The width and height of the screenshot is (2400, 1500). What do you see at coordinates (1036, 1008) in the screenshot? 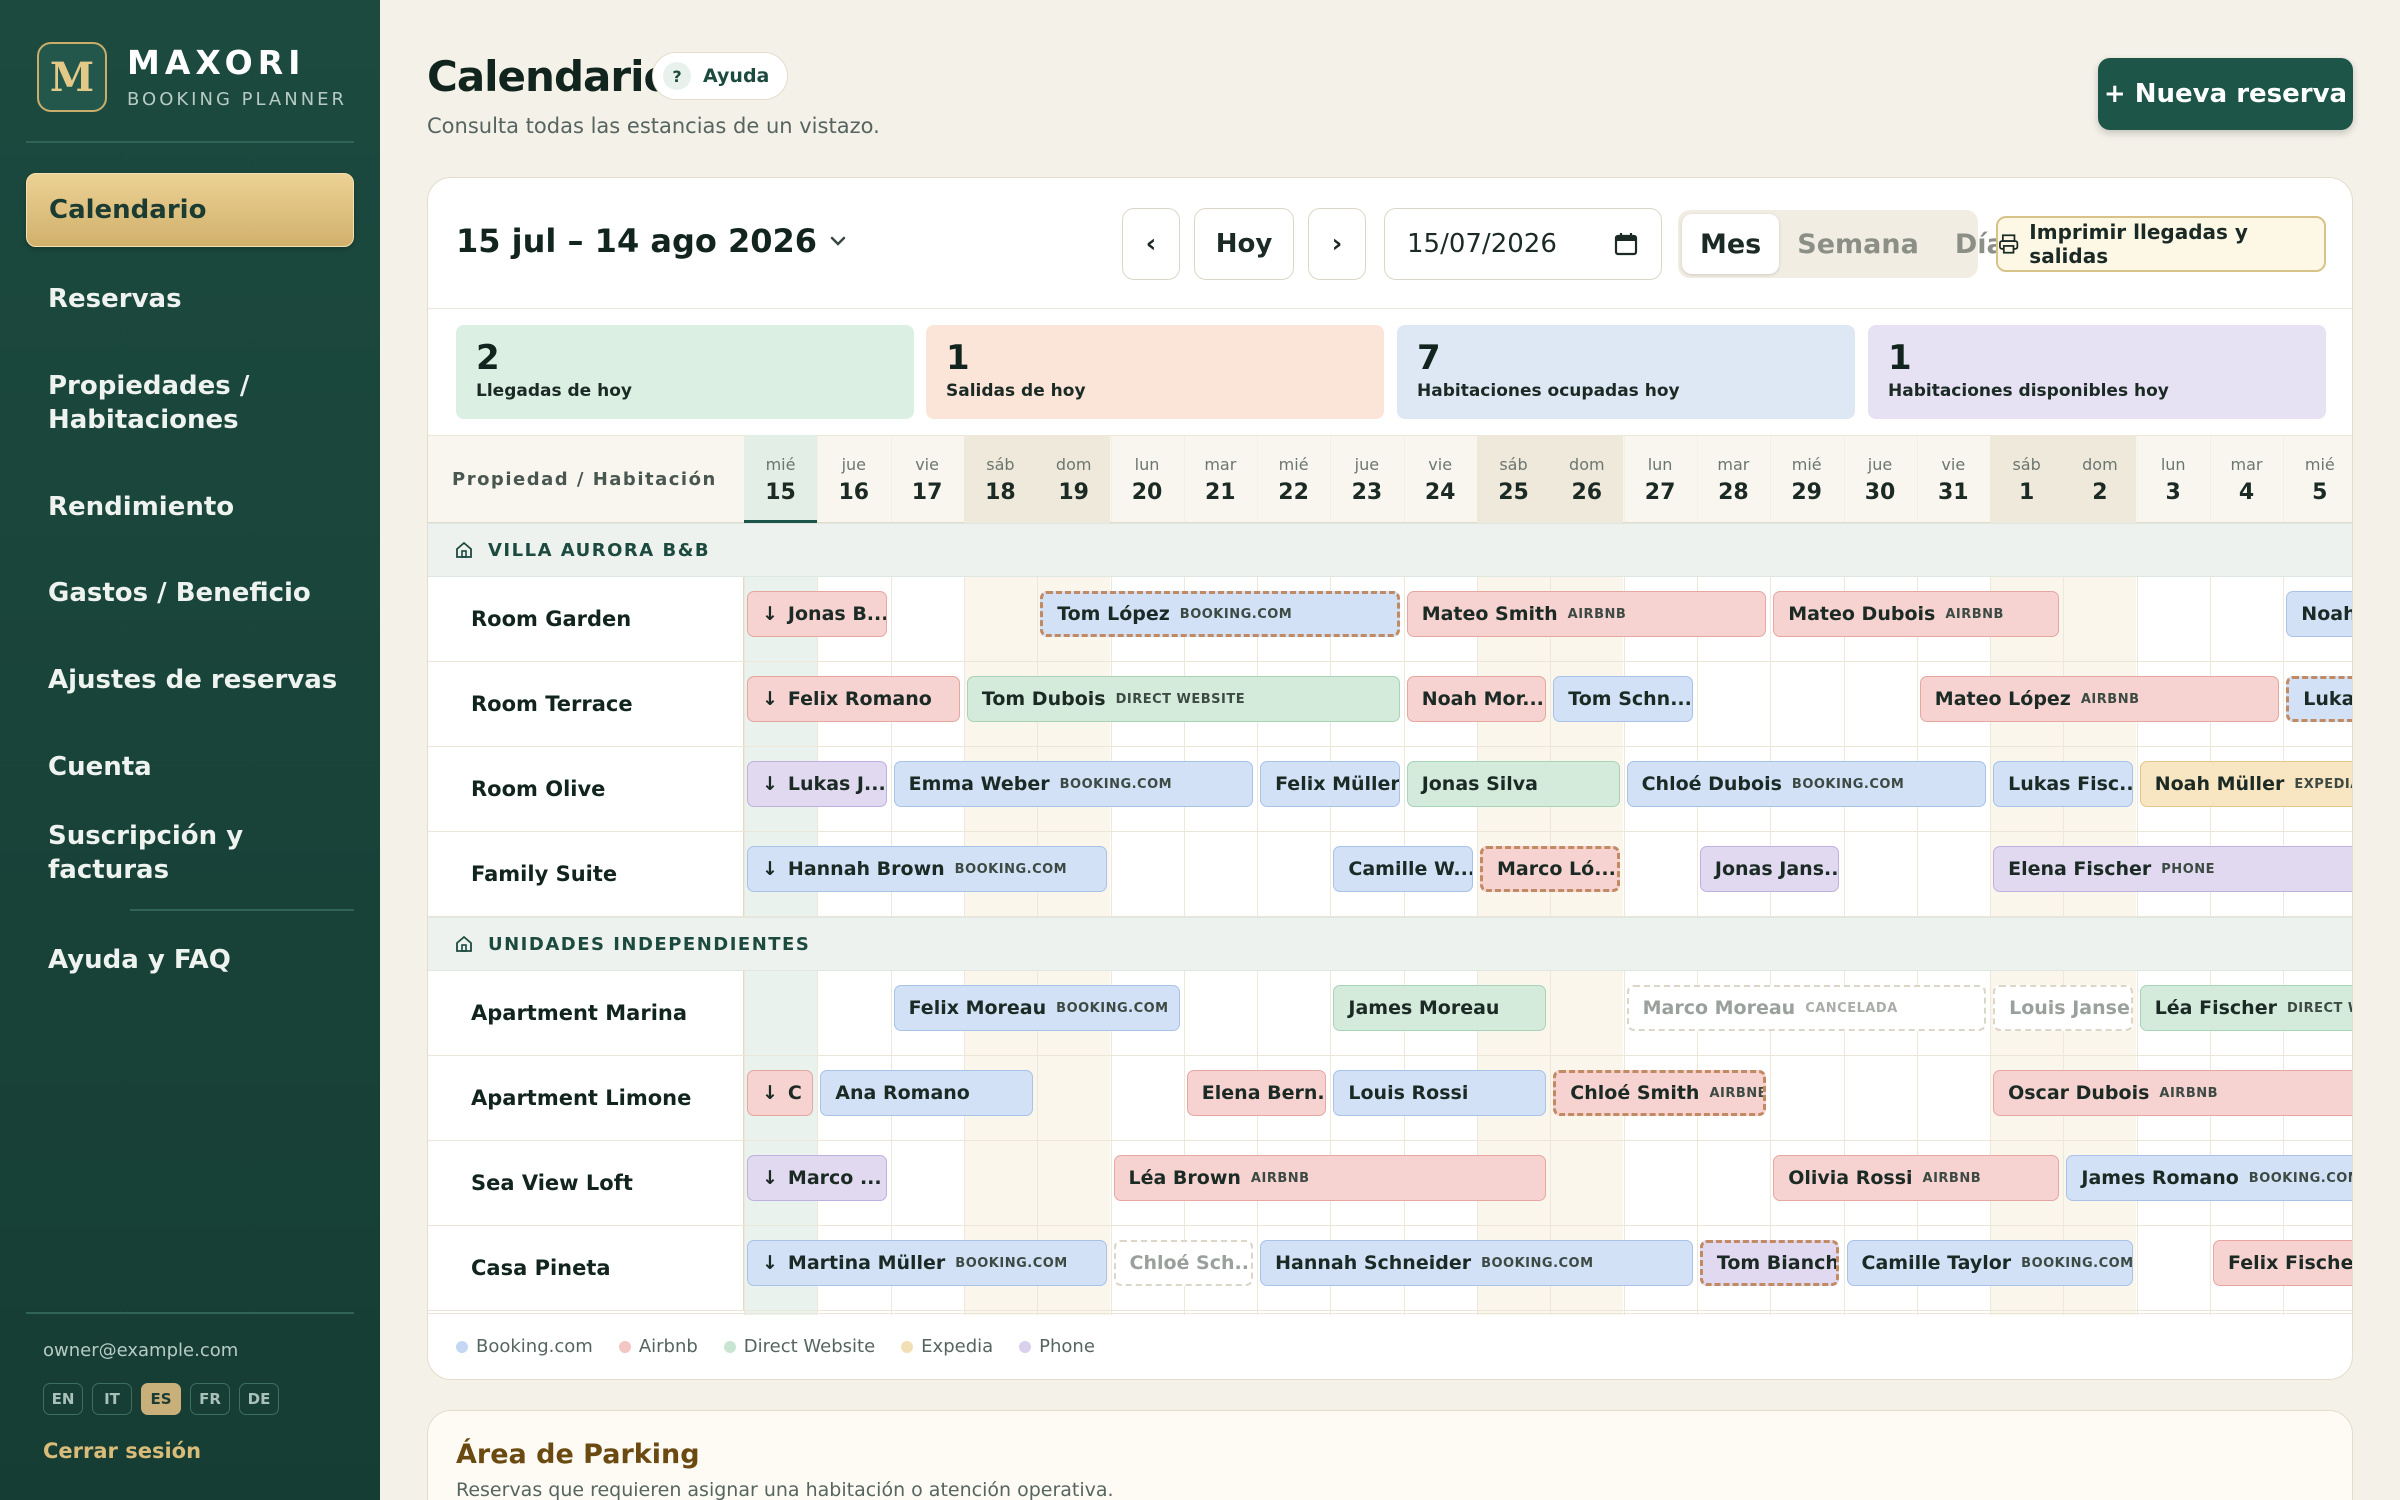
I see `booking-bar: Felix Moreau BOOKING.COM` at bounding box center [1036, 1008].